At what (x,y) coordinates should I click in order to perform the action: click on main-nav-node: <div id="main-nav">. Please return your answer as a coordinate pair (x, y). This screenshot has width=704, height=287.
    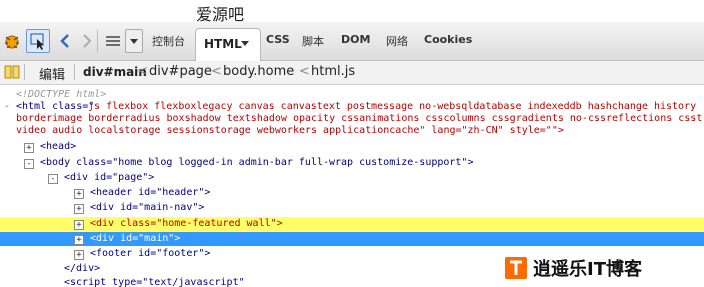
    Looking at the image, I should click on (147, 208).